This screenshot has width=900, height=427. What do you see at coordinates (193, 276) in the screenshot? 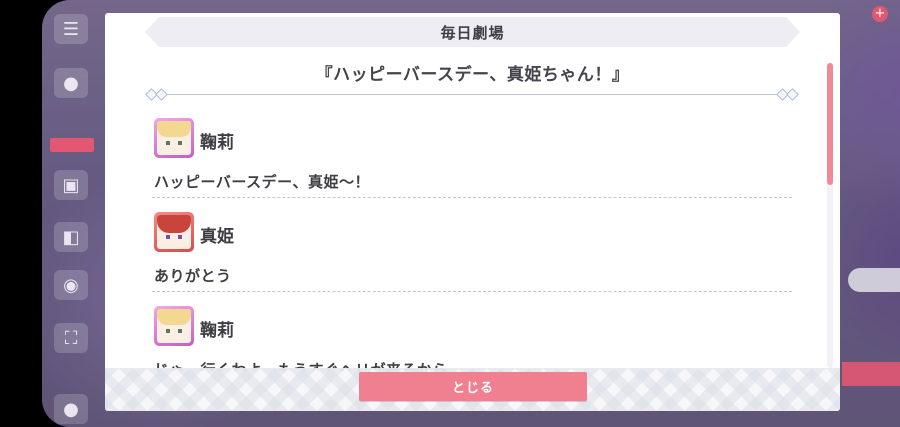
I see `dialog-line: ありがとう` at bounding box center [193, 276].